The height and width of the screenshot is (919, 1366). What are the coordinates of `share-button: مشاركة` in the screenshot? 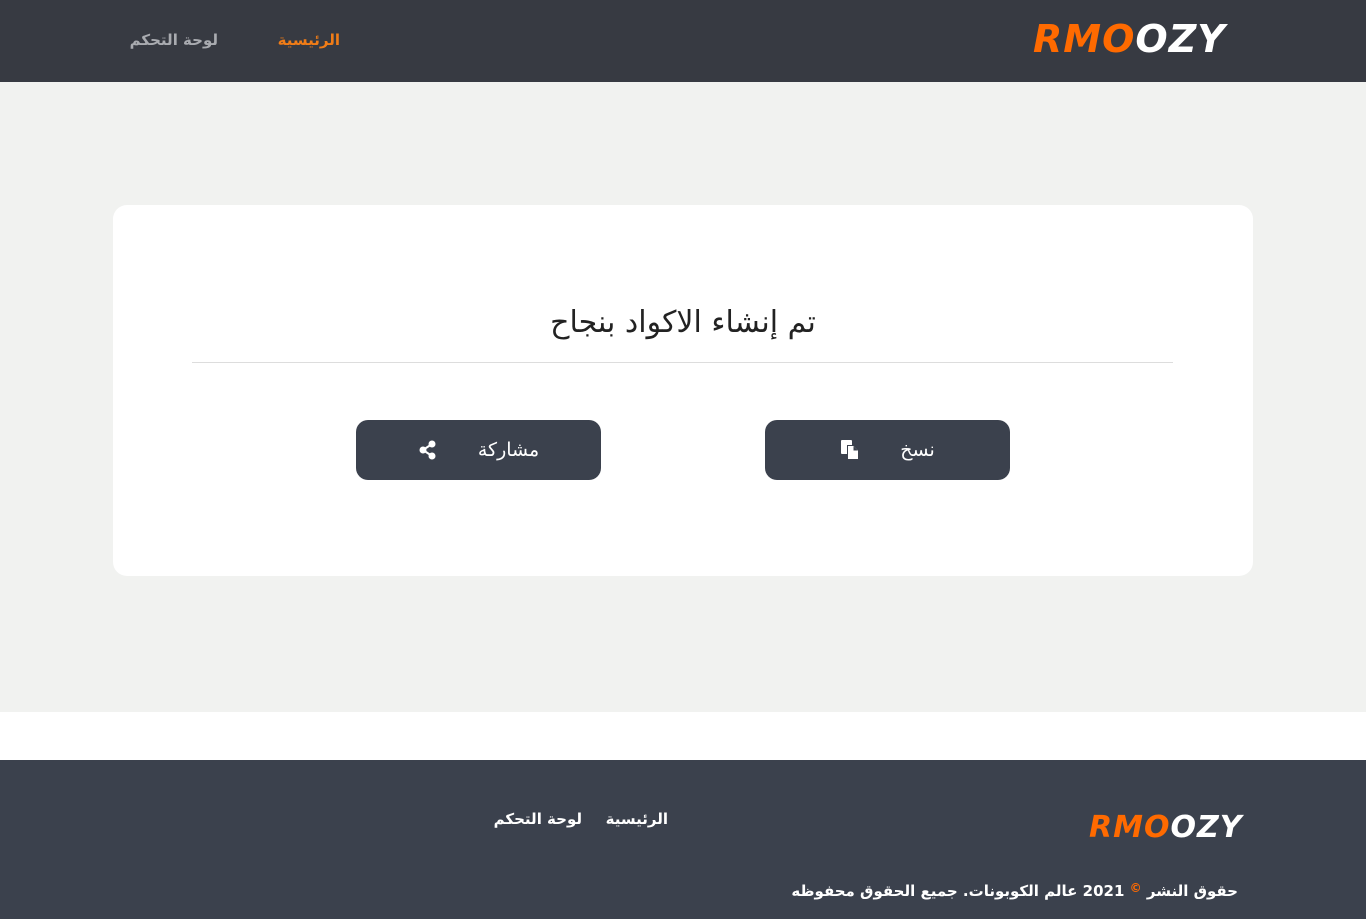 It's located at (478, 450).